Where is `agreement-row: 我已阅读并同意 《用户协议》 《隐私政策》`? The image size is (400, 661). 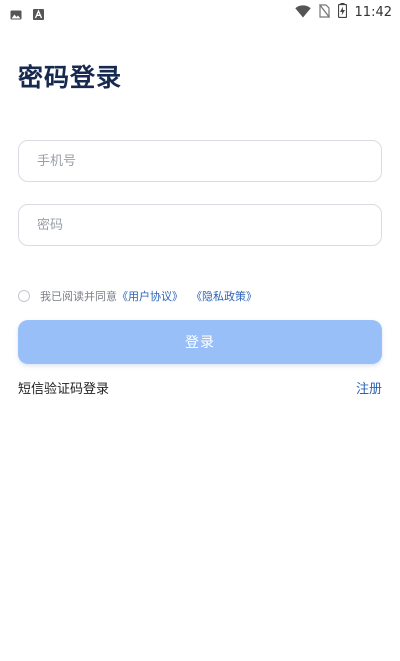 agreement-row: 我已阅读并同意 《用户协议》 《隐私政策》 is located at coordinates (137, 296).